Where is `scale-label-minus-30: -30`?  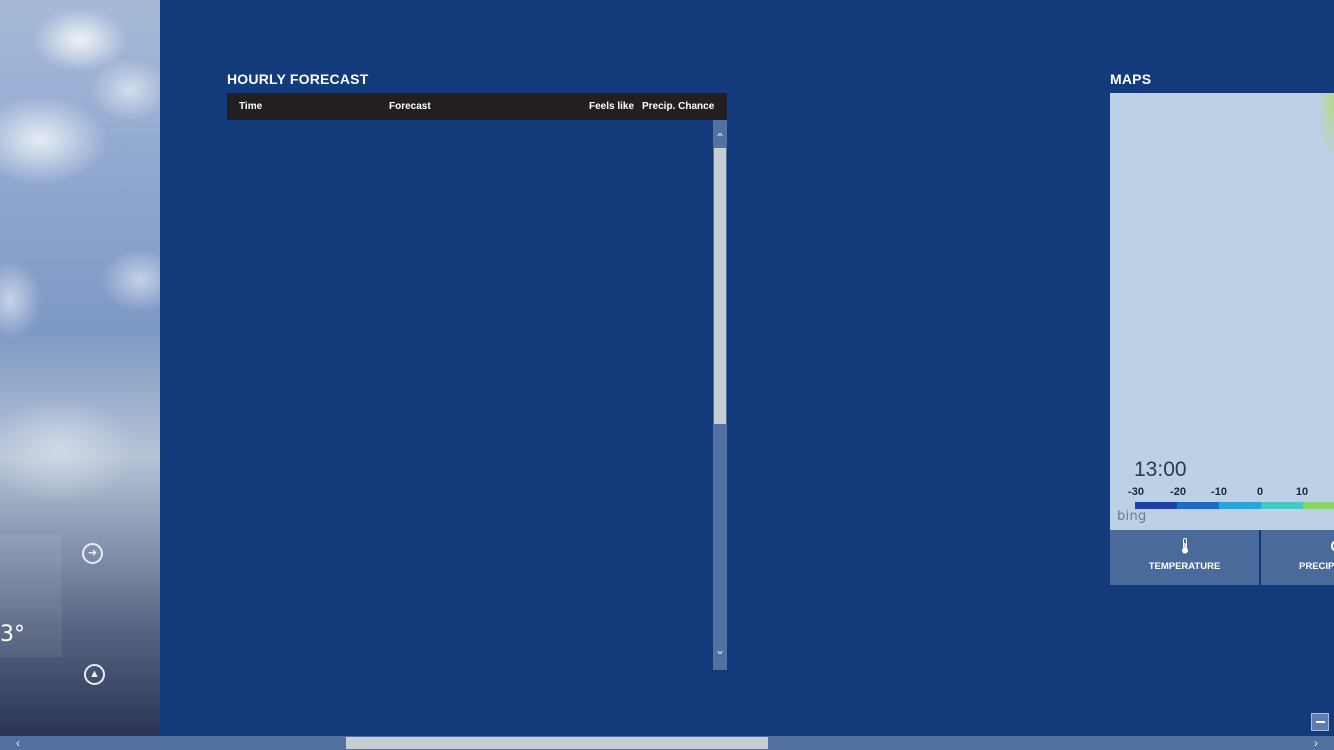
scale-label-minus-30: -30 is located at coordinates (1136, 492).